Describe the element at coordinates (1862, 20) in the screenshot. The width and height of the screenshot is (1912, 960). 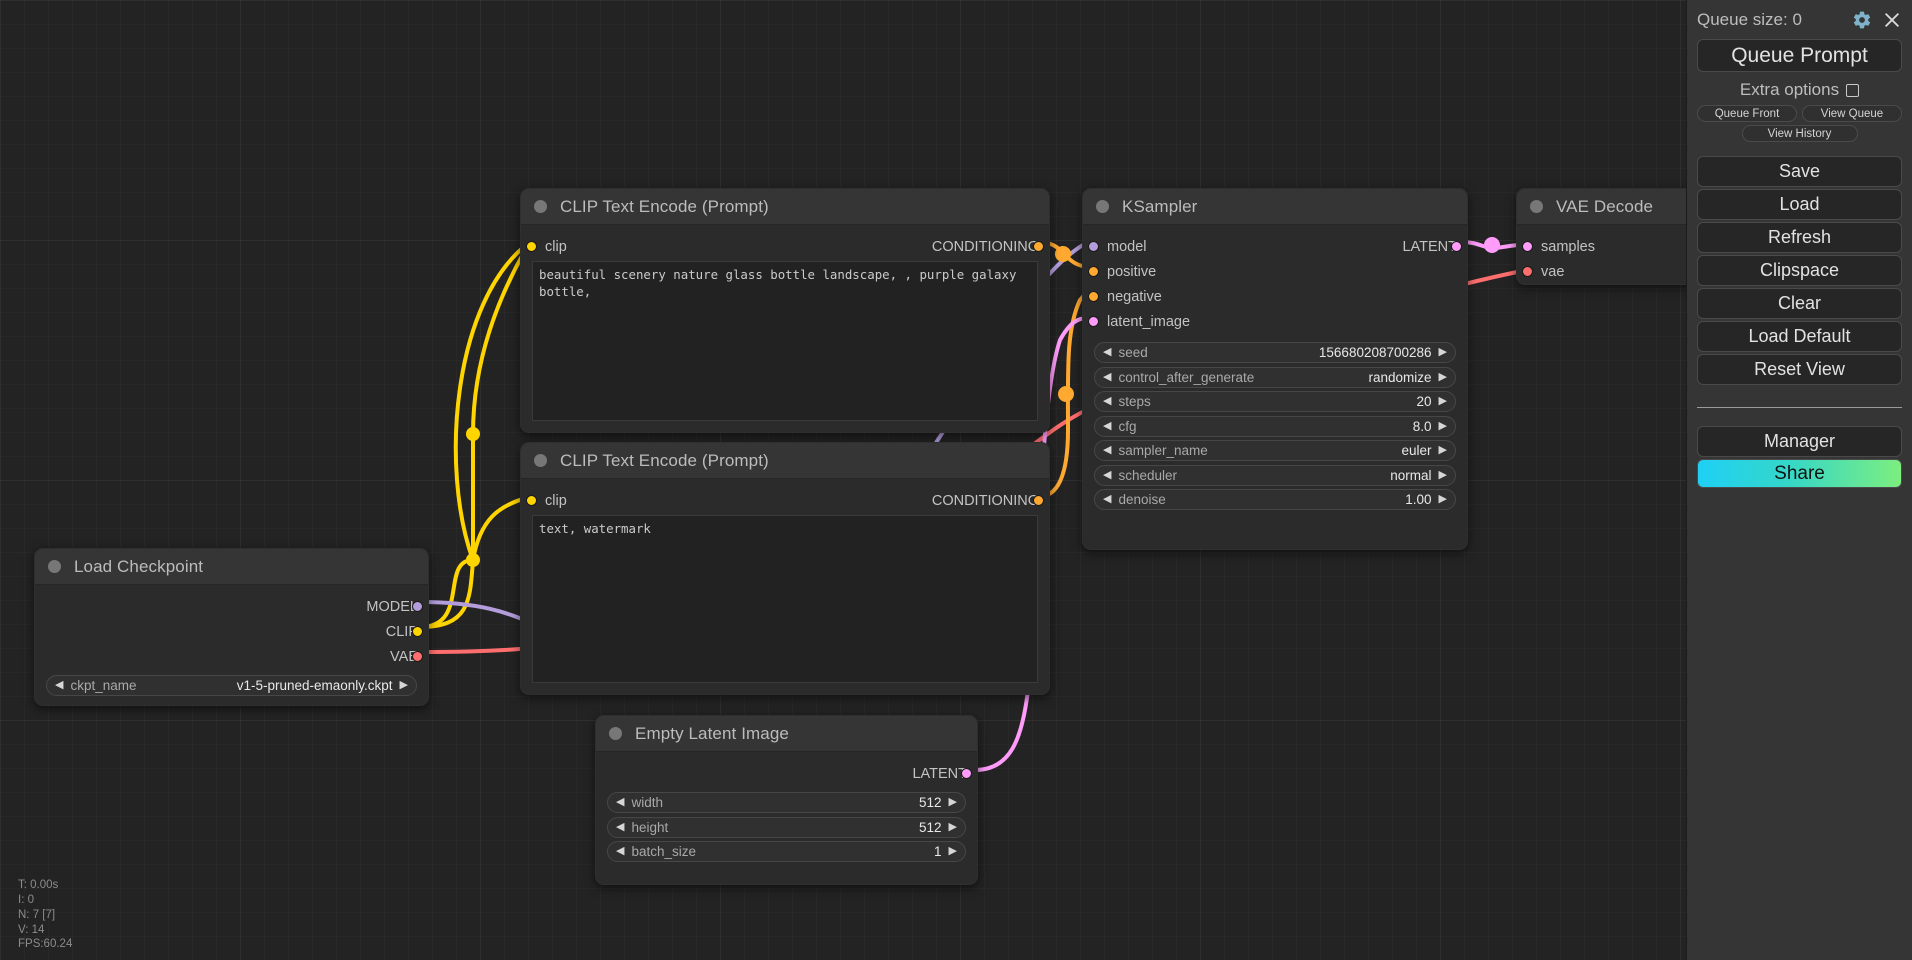
I see `gear-icon` at that location.